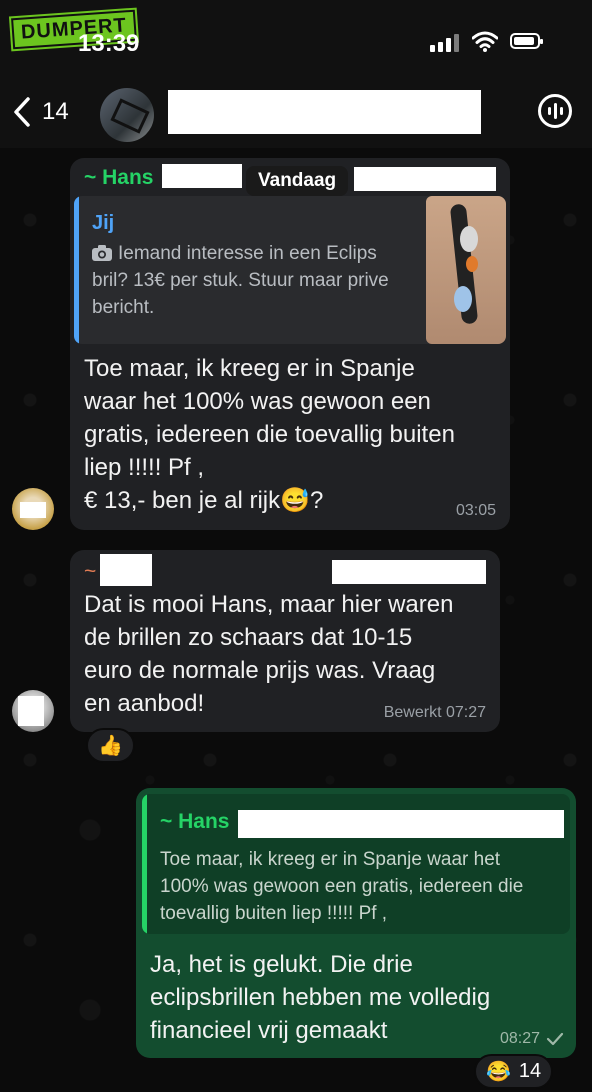  What do you see at coordinates (526, 41) in the screenshot?
I see `battery-icon` at bounding box center [526, 41].